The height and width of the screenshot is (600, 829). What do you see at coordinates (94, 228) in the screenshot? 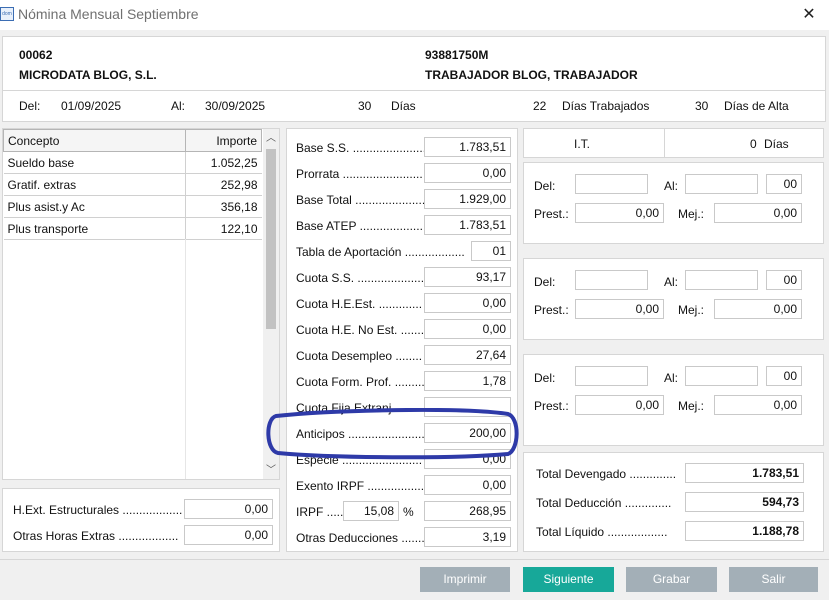
I see `concept-name: Plus transporte` at bounding box center [94, 228].